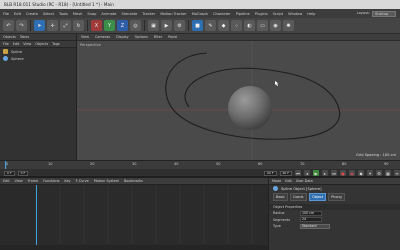 This screenshot has height=250, width=400. I want to click on viewport-menu-item: Display, so click(122, 37).